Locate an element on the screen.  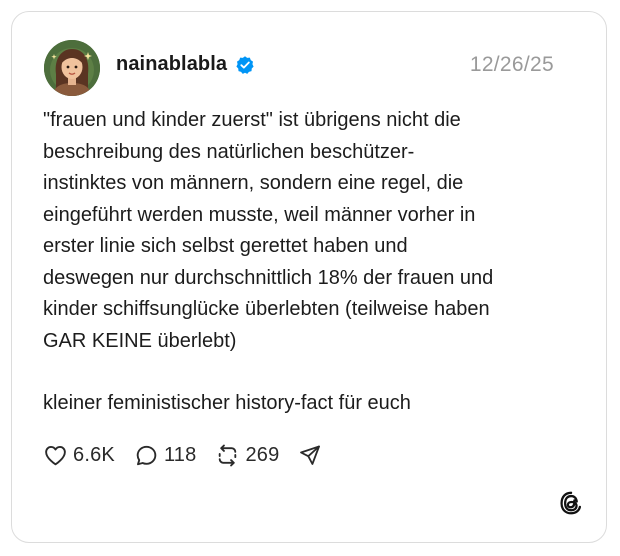
reply-count: 118 is located at coordinates (180, 454).